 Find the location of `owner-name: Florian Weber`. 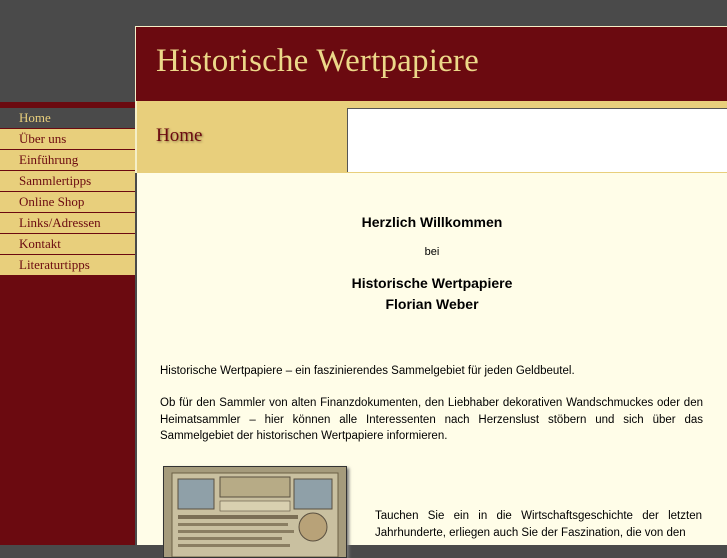

owner-name: Florian Weber is located at coordinates (432, 304).